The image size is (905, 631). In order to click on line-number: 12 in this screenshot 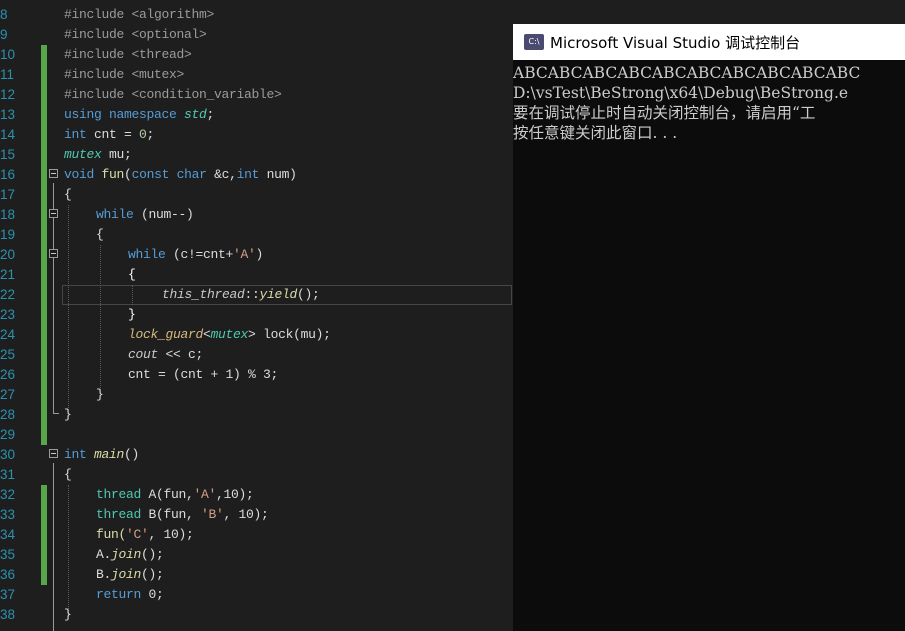, I will do `click(8, 94)`.